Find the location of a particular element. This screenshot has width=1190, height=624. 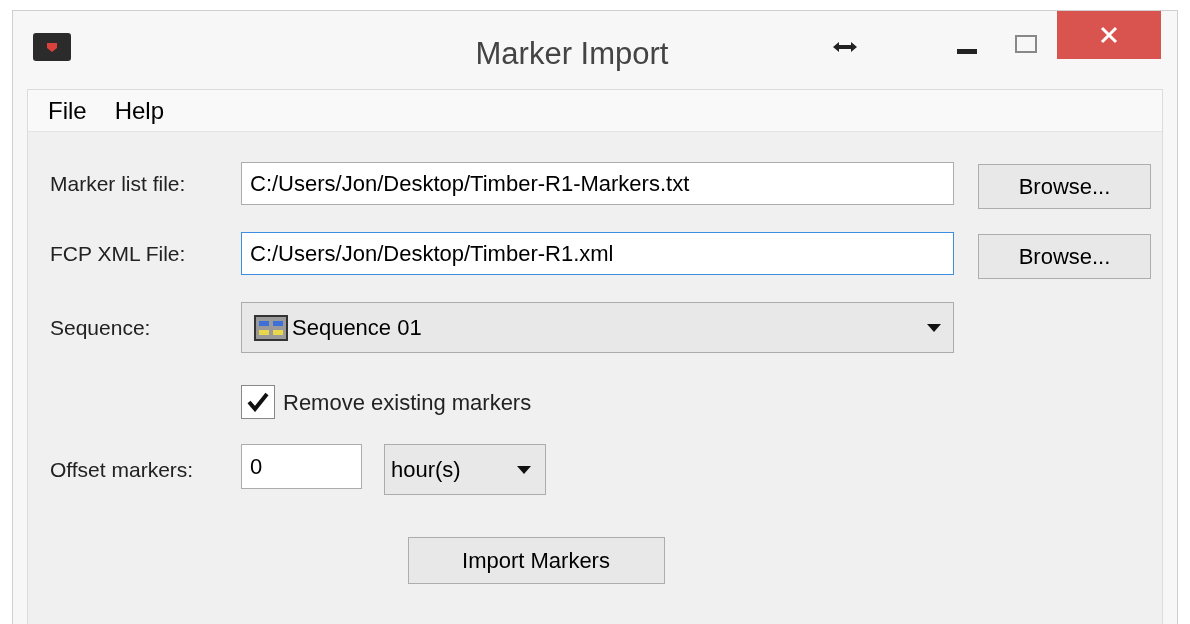

import-markers-button: Import Markers is located at coordinates (536, 560).